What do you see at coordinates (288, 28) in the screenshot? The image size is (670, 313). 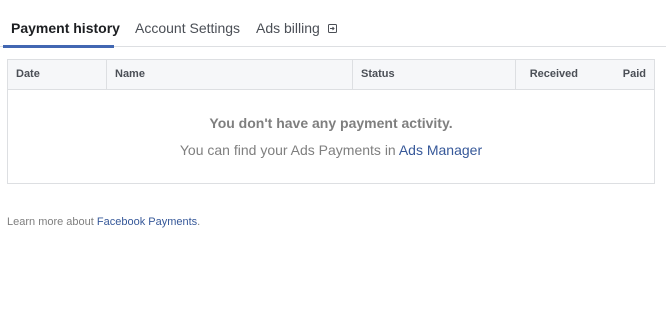 I see `tab-ads-billing-label: Ads billing` at bounding box center [288, 28].